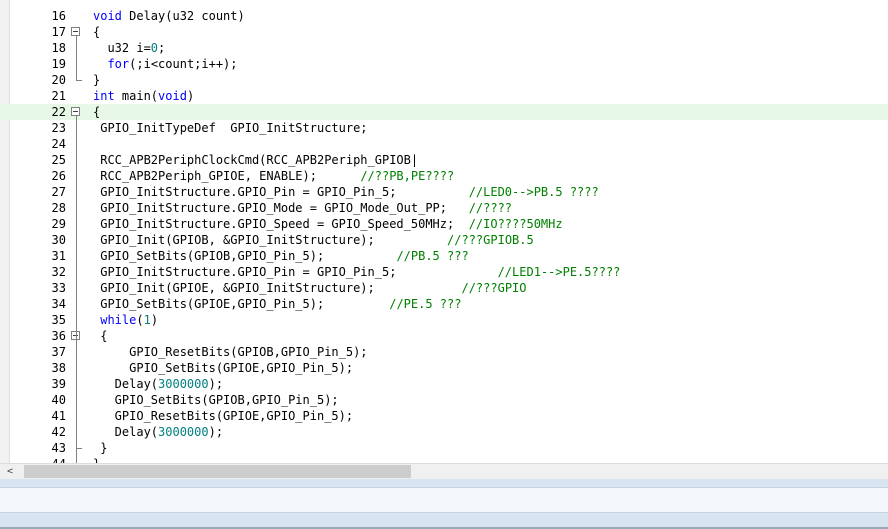 Image resolution: width=888 pixels, height=529 pixels. I want to click on line-number: 39, so click(58, 384).